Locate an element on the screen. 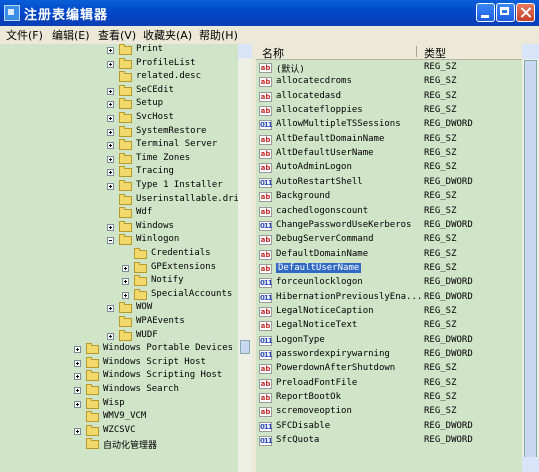 Image resolution: width=539 pixels, height=472 pixels. value-row: ab PreloadFontFile REG_SZ is located at coordinates (389, 384).